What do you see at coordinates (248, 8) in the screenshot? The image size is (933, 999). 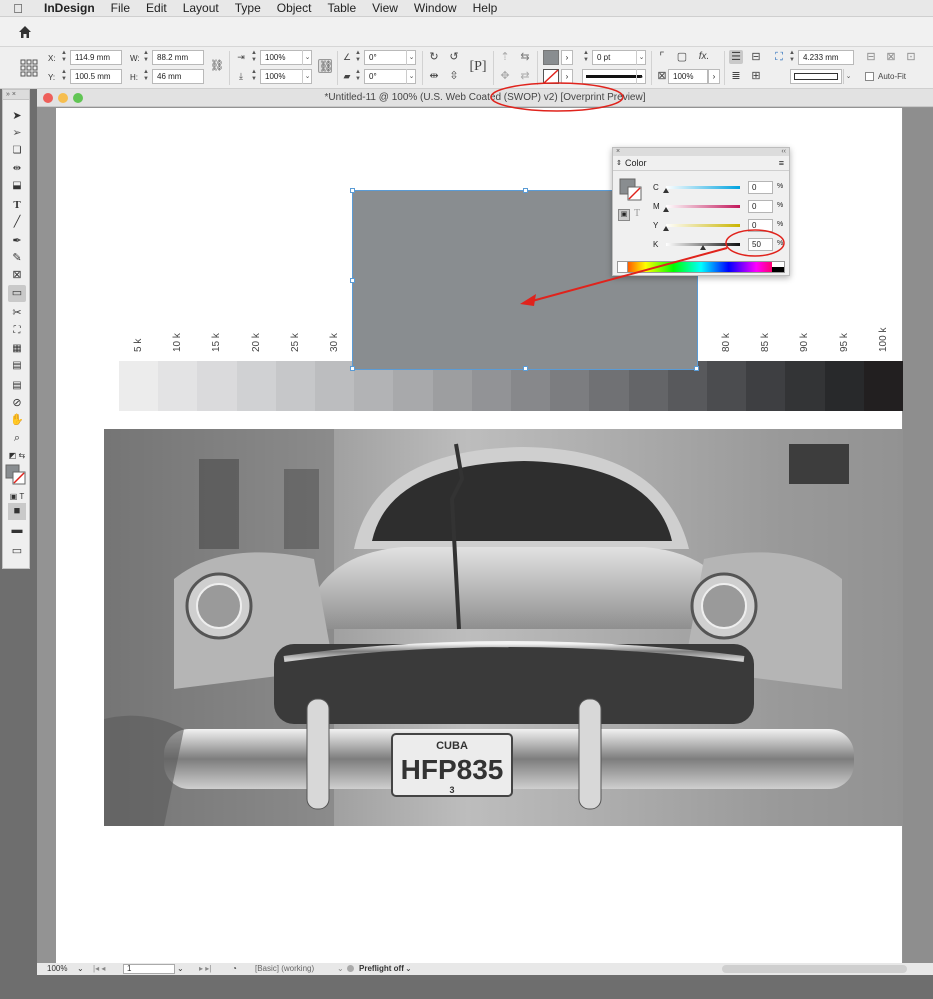 I see `menu-type: Type` at bounding box center [248, 8].